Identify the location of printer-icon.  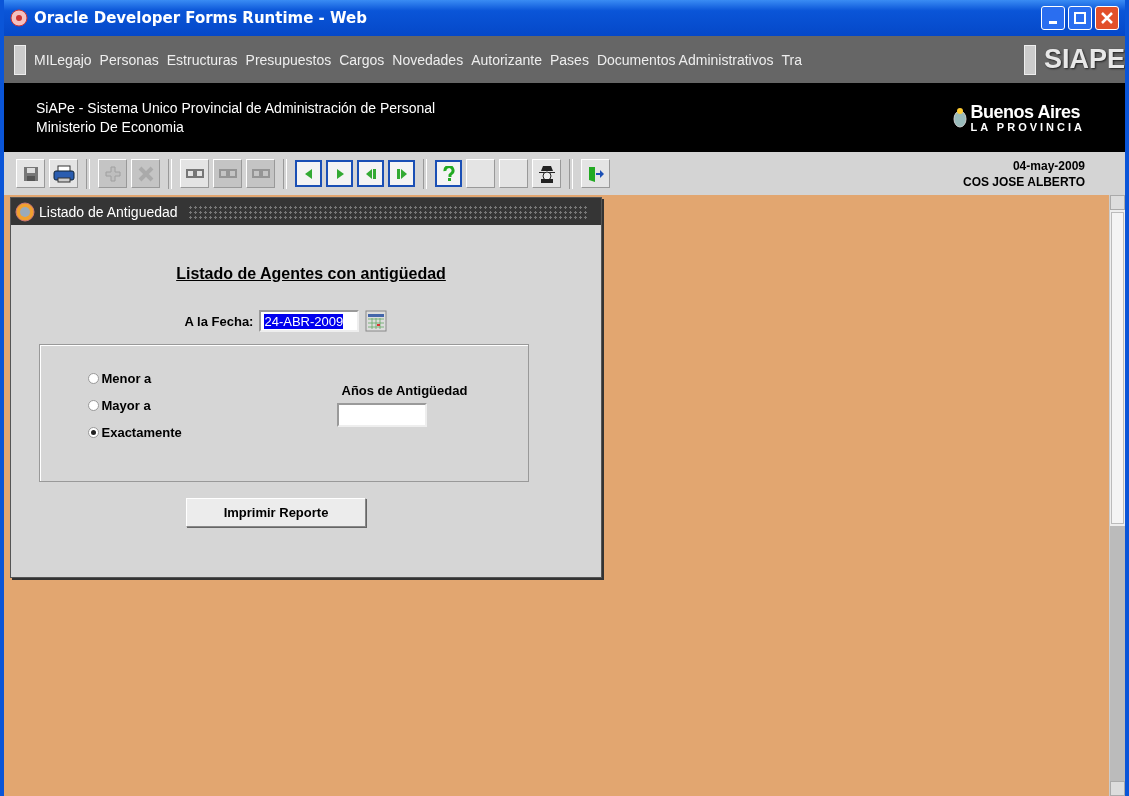
(63, 173).